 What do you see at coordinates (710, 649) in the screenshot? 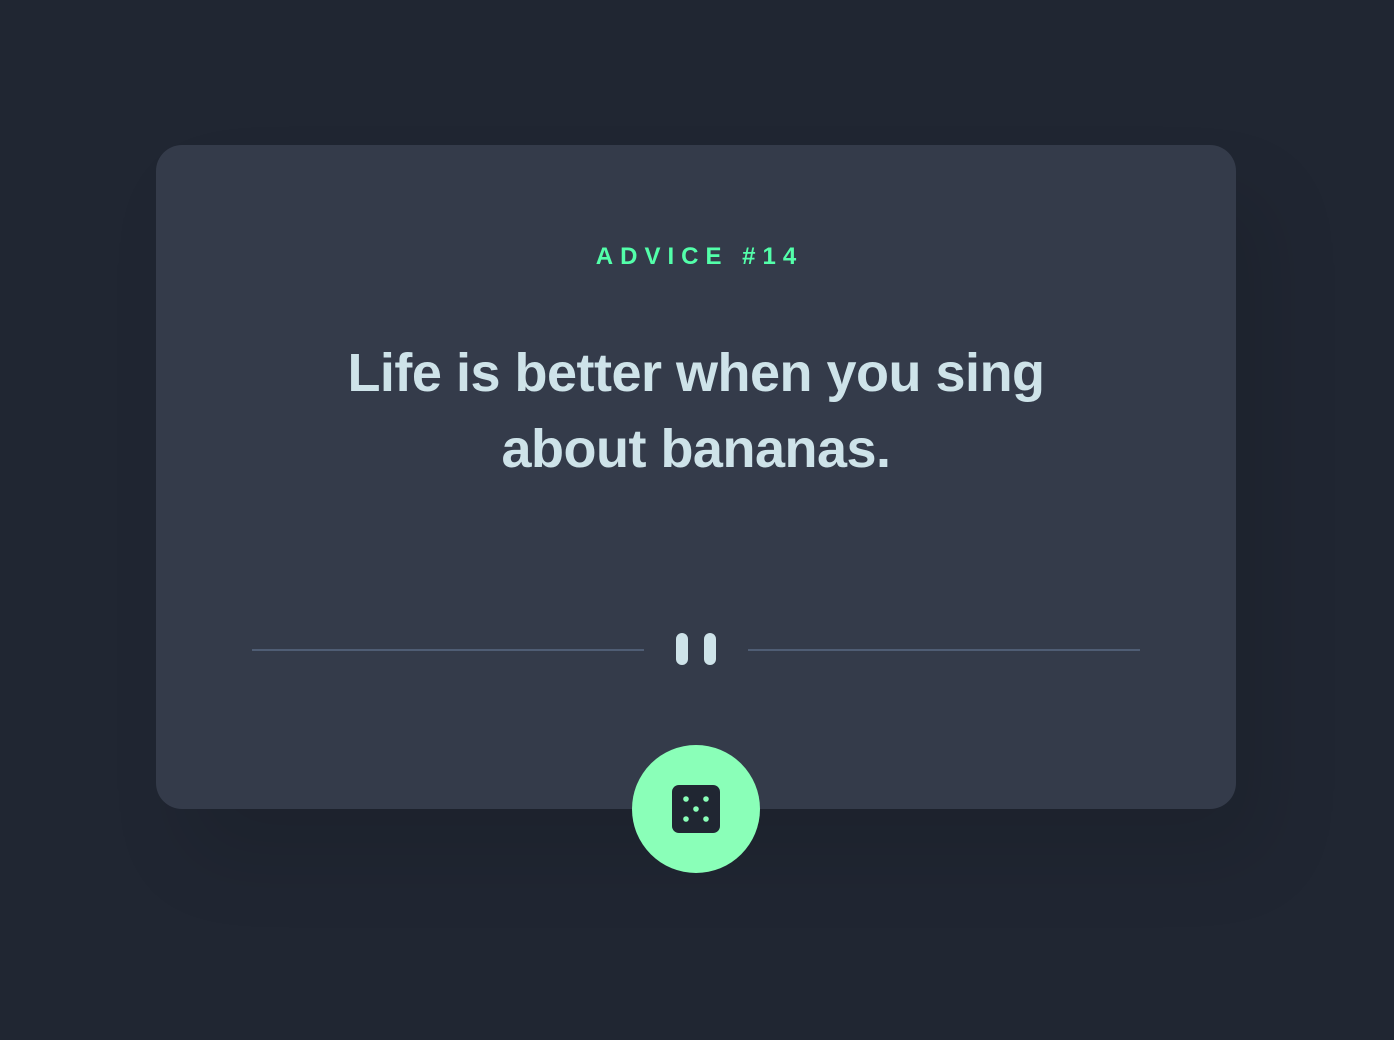
I see `pause-bar-right` at bounding box center [710, 649].